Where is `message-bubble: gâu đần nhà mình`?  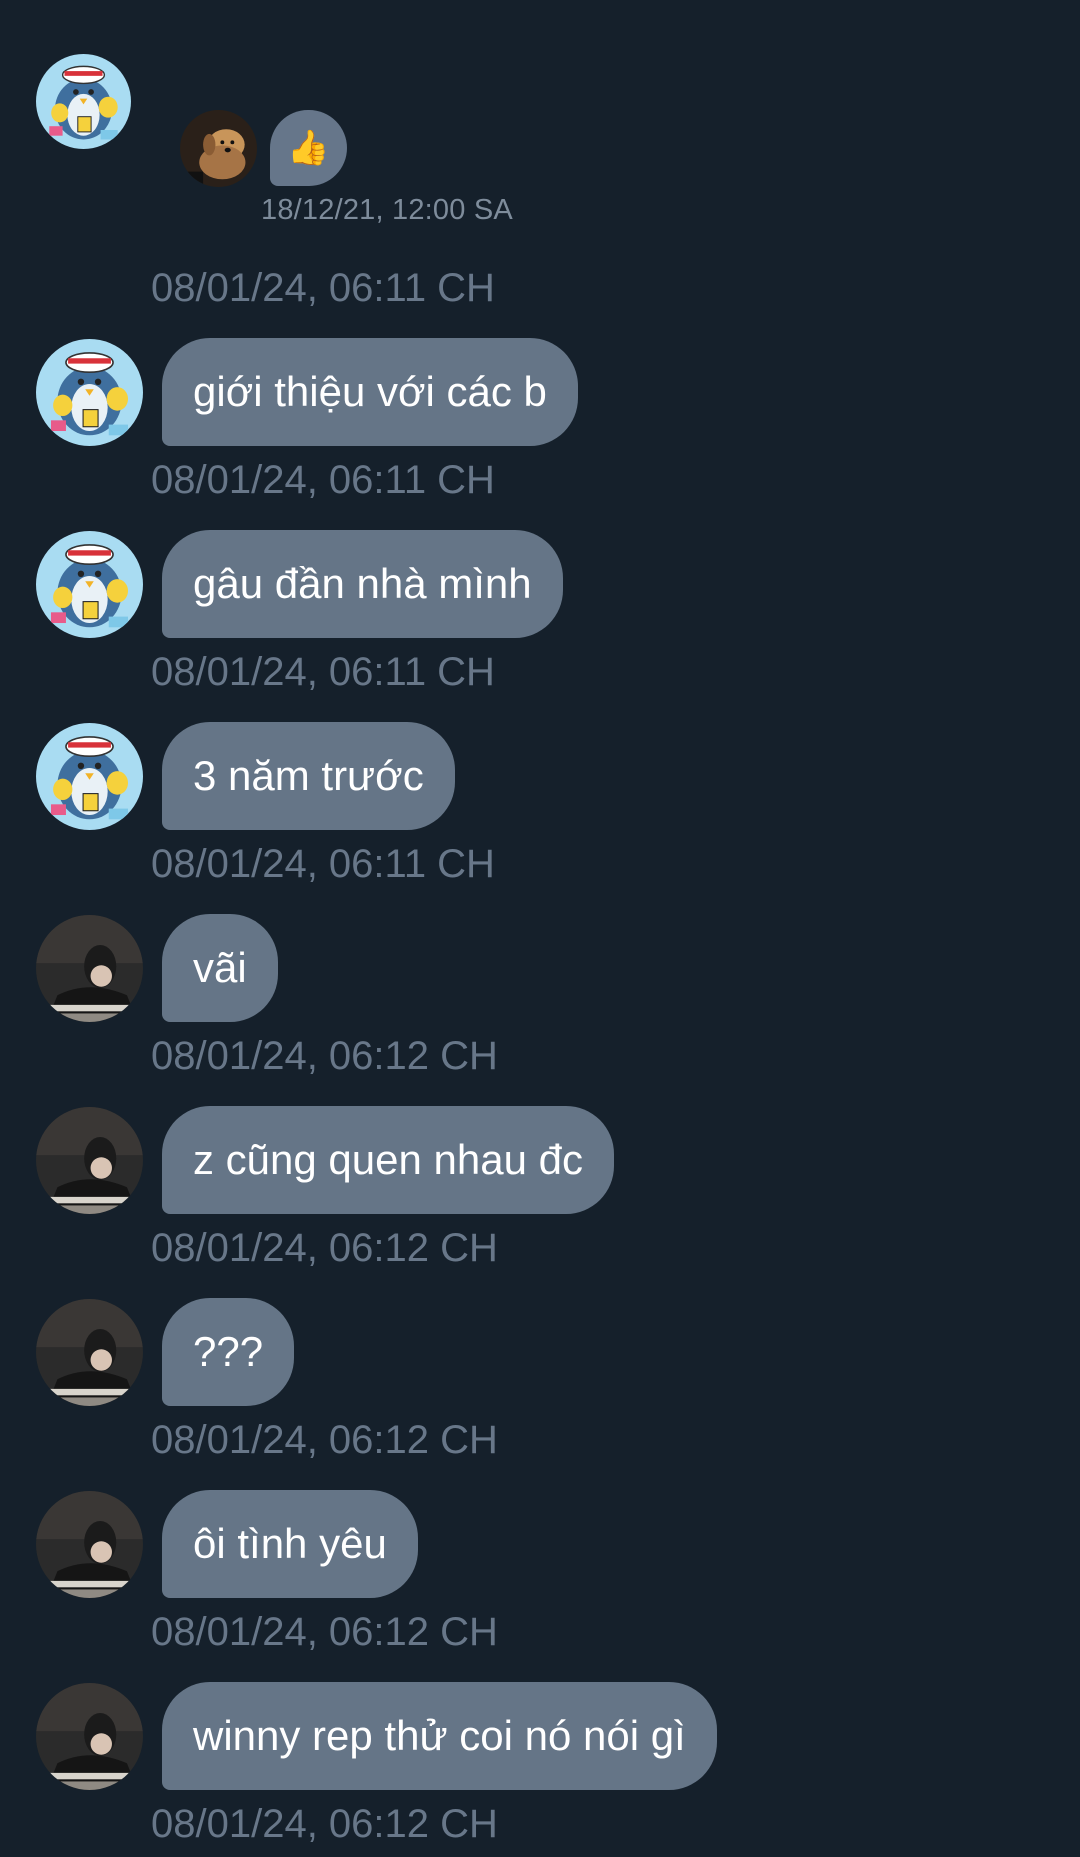
message-bubble: gâu đần nhà mình is located at coordinates (362, 584).